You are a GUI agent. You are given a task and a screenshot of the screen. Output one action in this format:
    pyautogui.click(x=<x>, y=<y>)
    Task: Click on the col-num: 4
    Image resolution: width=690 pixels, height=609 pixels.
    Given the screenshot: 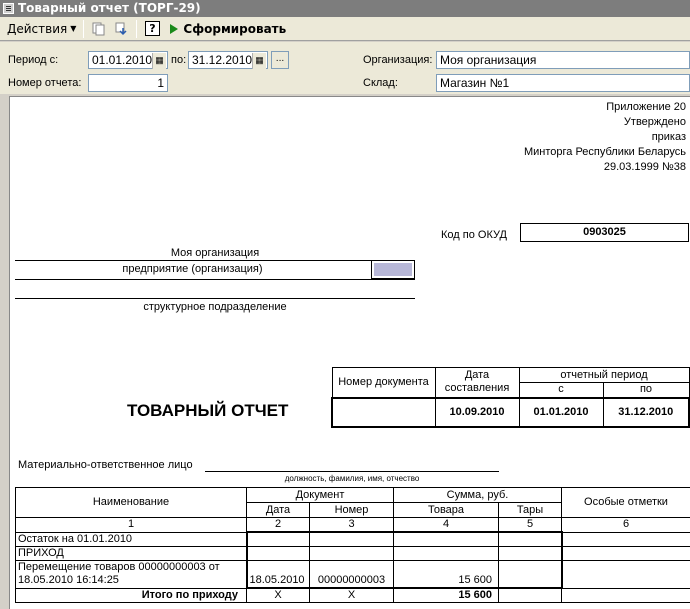 What is the action you would take?
    pyautogui.click(x=446, y=525)
    